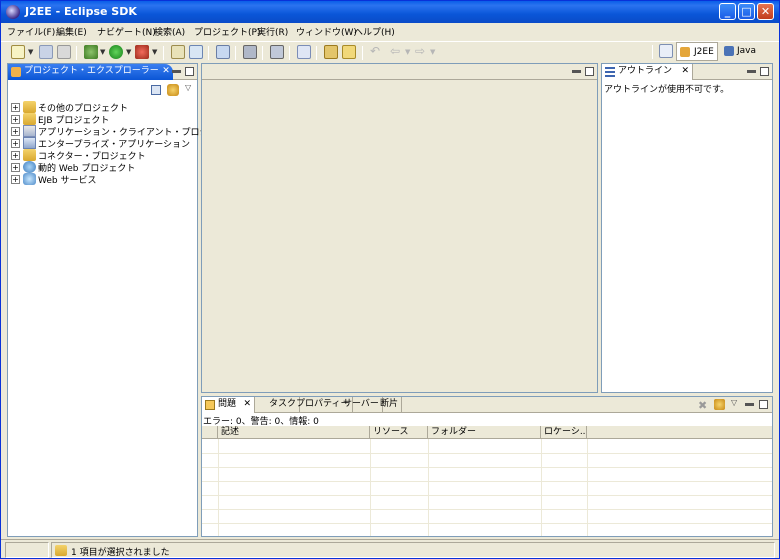 The width and height of the screenshot is (780, 559). Describe the element at coordinates (413, 550) in the screenshot. I see `status-message-area: 1 項目が選択されました` at that location.